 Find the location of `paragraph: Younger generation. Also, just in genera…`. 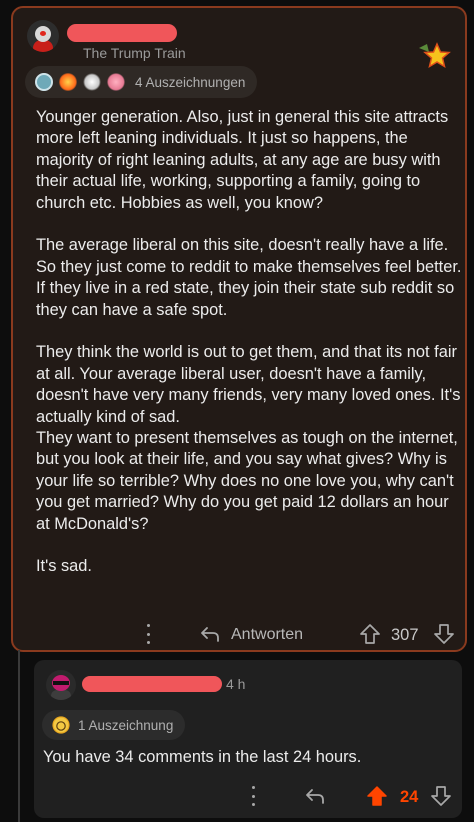

paragraph: Younger generation. Also, just in genera… is located at coordinates (242, 160).